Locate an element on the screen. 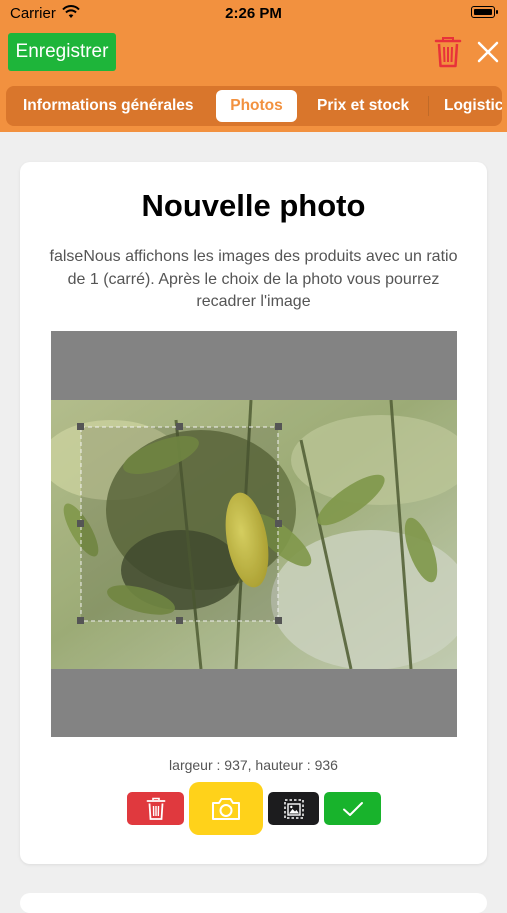 This screenshot has height=913, width=507. camera-icon is located at coordinates (226, 809).